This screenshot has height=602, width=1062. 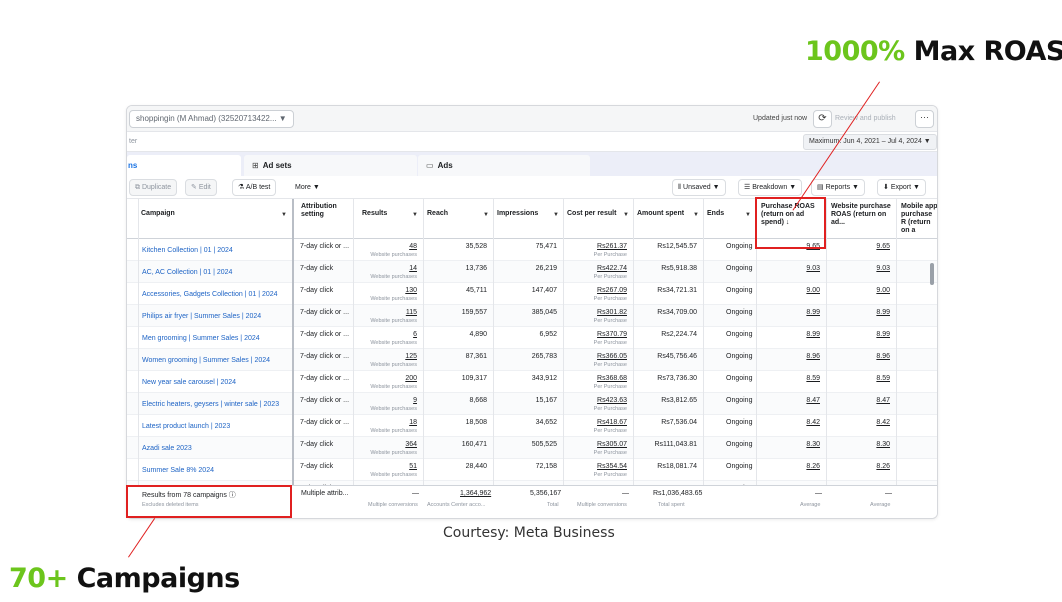 I want to click on results-value: 200 Website purchases, so click(x=388, y=381).